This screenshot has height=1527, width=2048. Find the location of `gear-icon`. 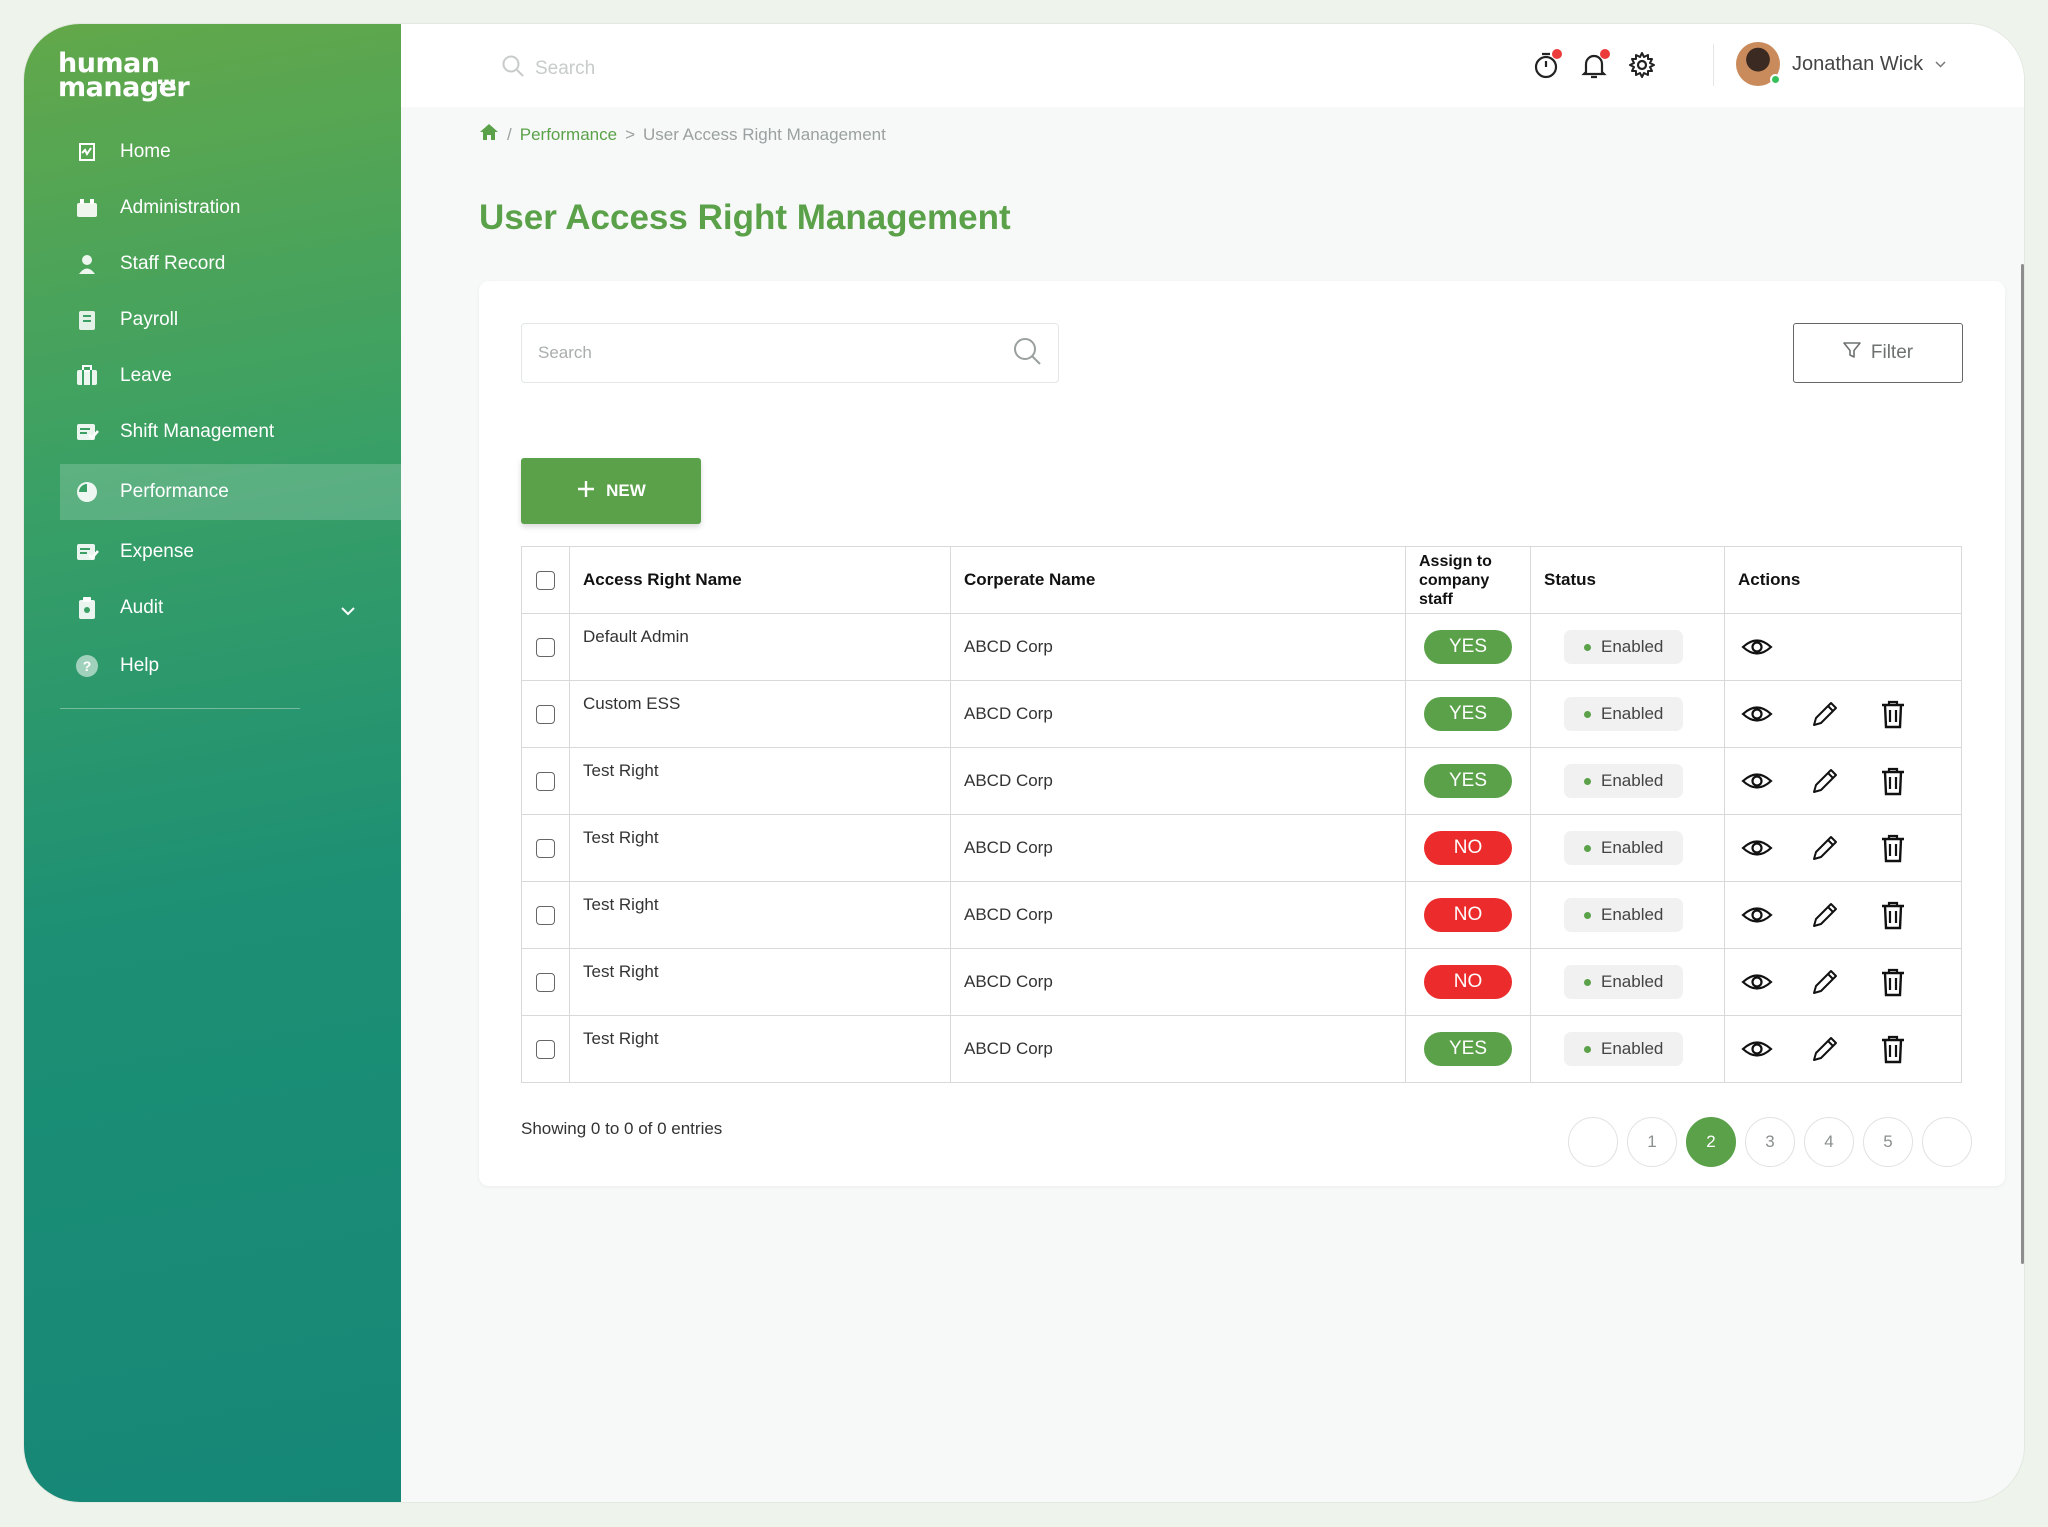

gear-icon is located at coordinates (1642, 65).